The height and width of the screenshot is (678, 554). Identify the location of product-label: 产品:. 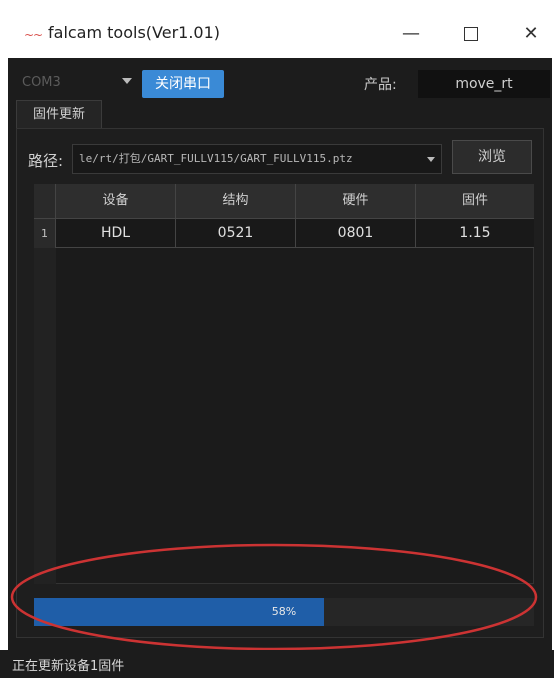
(380, 85).